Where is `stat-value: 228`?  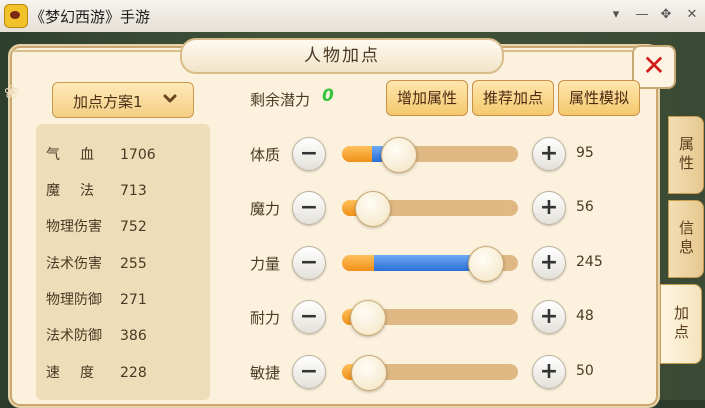
stat-value: 228 is located at coordinates (133, 373).